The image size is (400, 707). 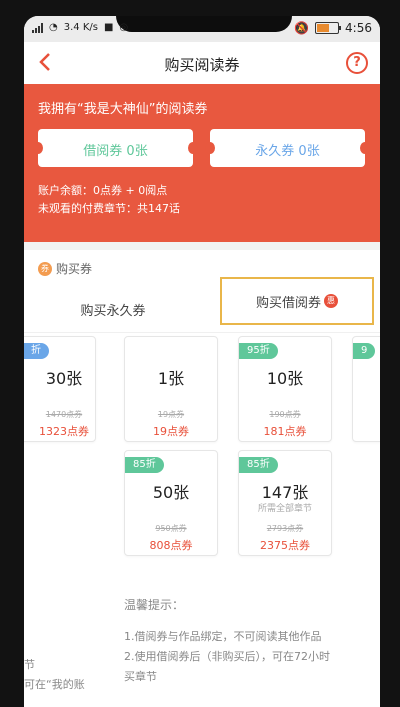 I want to click on discount-tag: 9, so click(x=364, y=351).